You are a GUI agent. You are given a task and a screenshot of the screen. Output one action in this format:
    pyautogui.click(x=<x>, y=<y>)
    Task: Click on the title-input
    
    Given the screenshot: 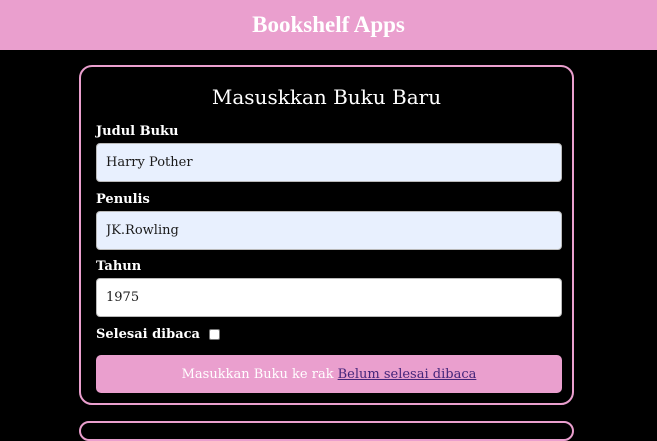 What is the action you would take?
    pyautogui.click(x=329, y=162)
    